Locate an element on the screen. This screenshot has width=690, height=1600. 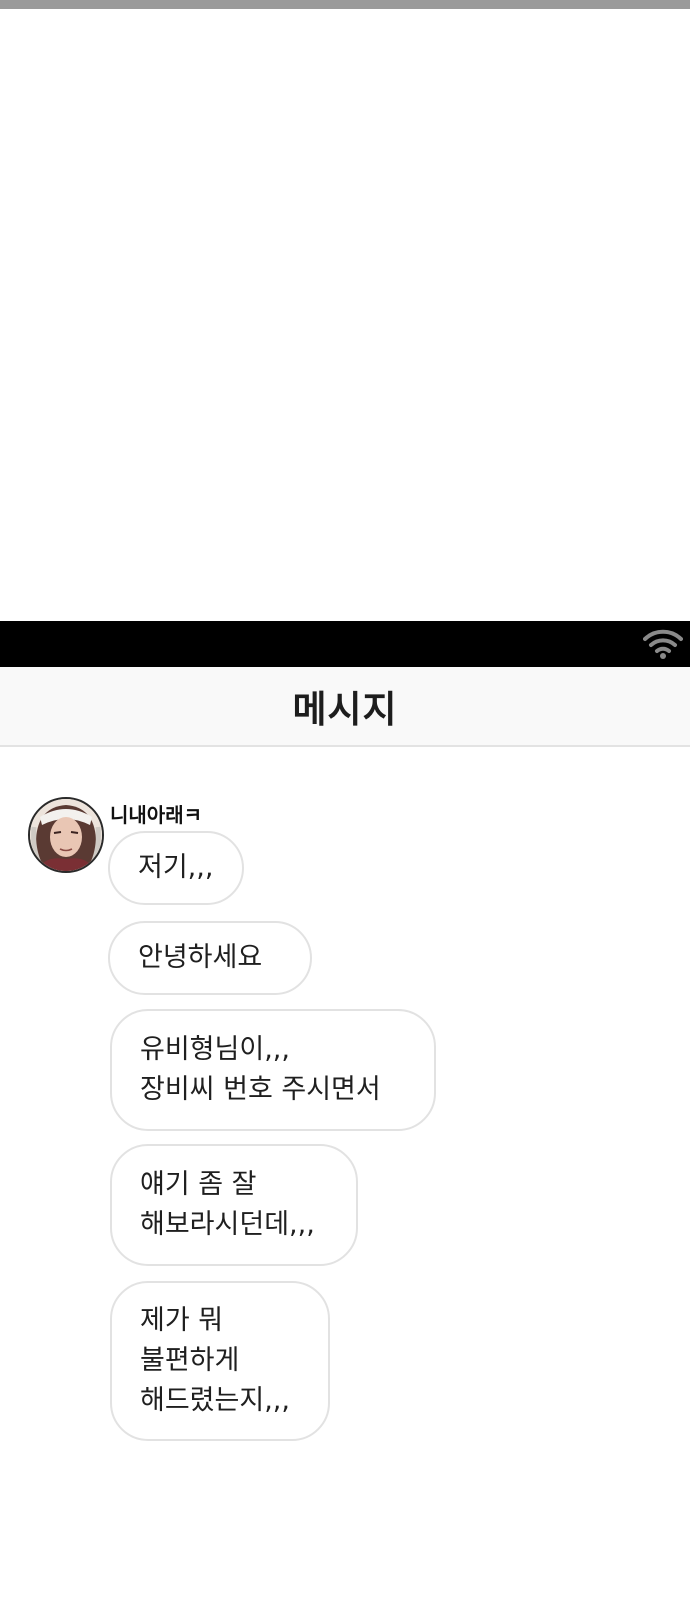
message-line: 제가 뭐 is located at coordinates (182, 1320).